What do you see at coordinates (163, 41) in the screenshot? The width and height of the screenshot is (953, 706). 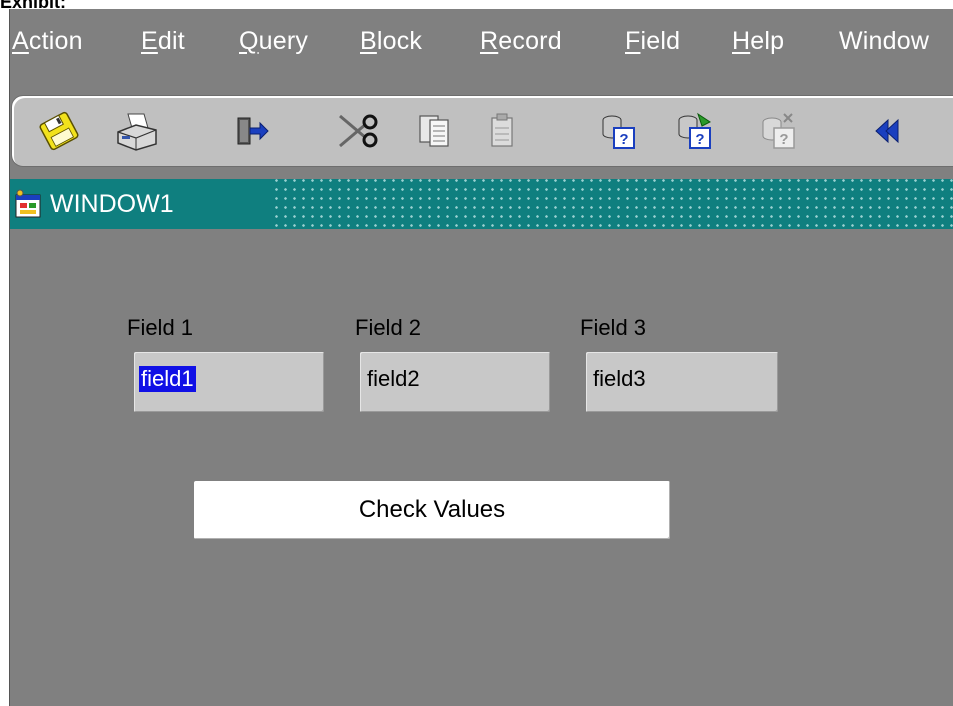 I see `menu-edit: Edit` at bounding box center [163, 41].